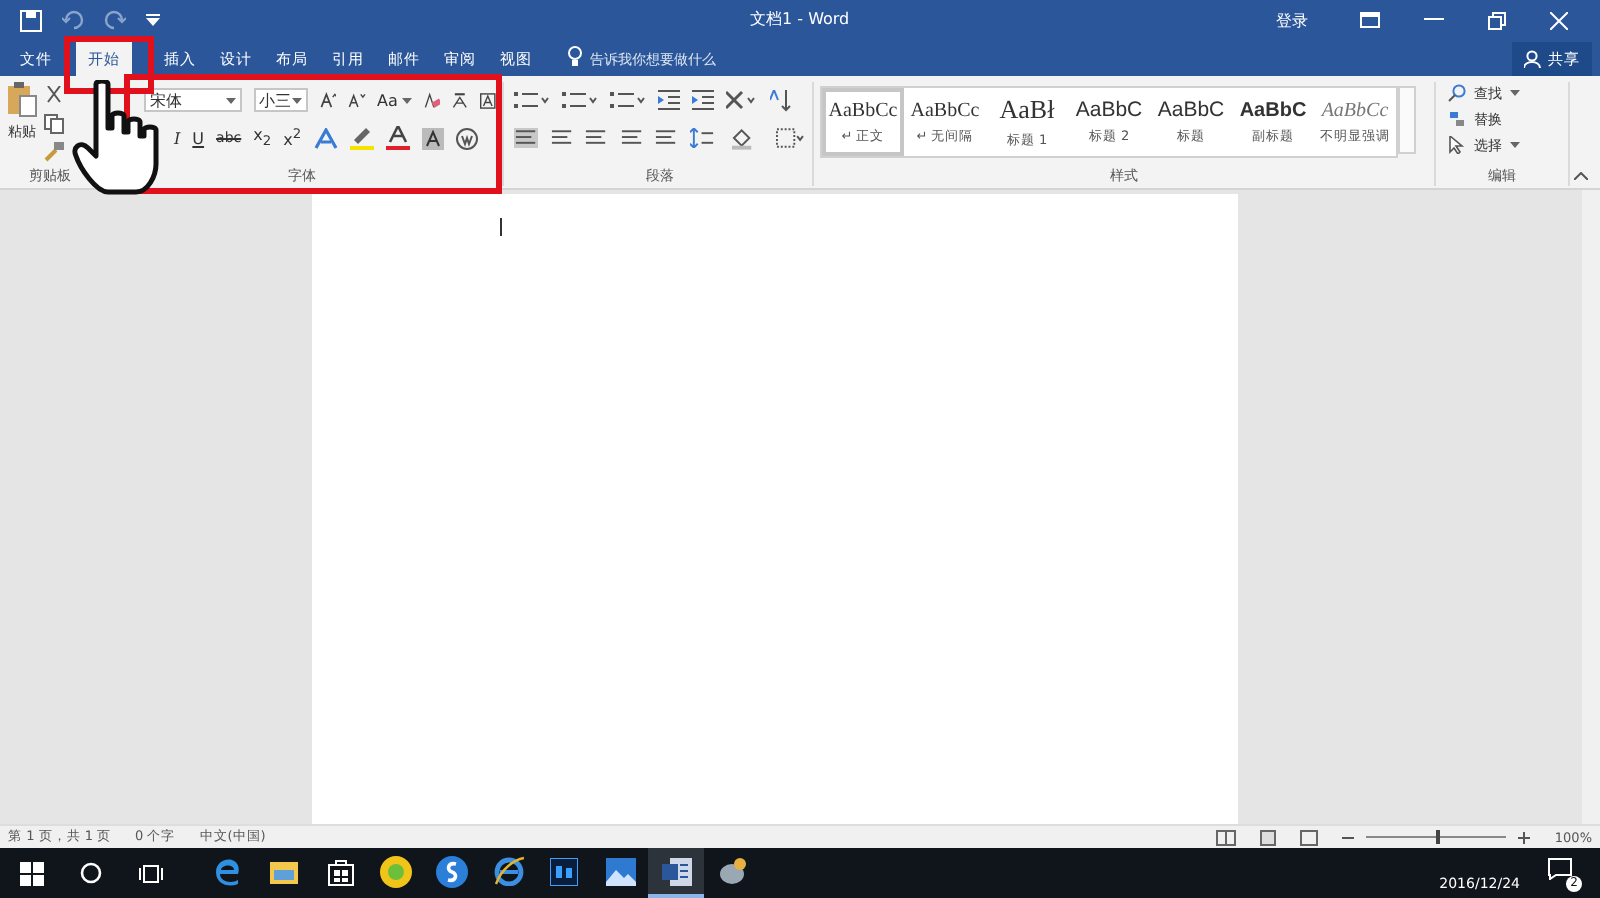 The height and width of the screenshot is (898, 1600). Describe the element at coordinates (1559, 20) in the screenshot. I see `close-icon` at that location.